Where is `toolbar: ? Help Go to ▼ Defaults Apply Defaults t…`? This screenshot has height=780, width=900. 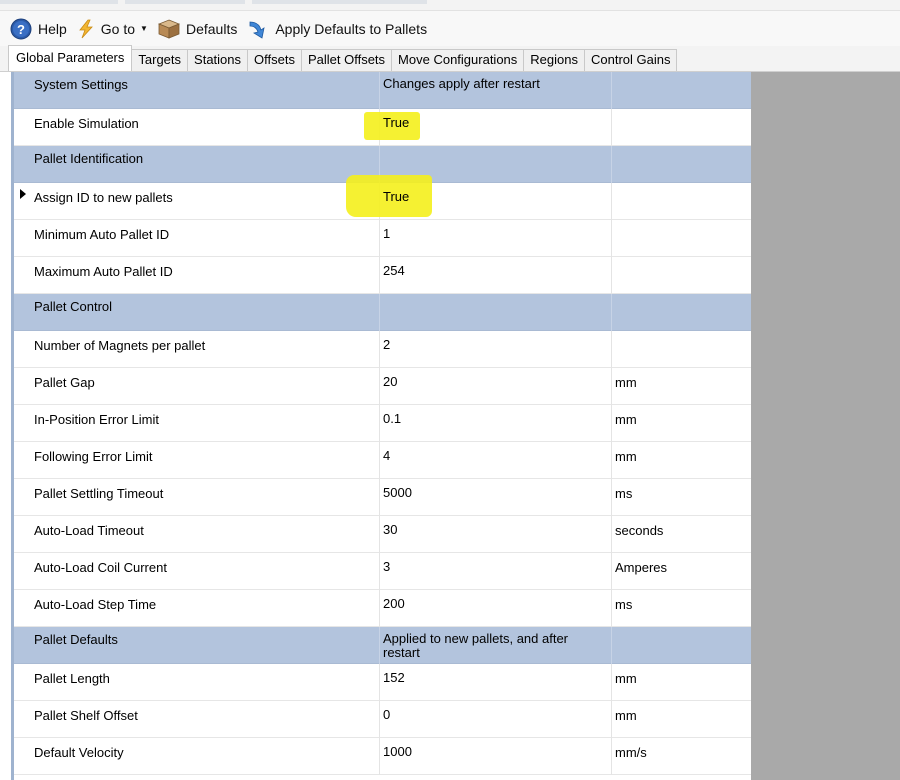 toolbar: ? Help Go to ▼ Defaults Apply Defaults t… is located at coordinates (450, 28).